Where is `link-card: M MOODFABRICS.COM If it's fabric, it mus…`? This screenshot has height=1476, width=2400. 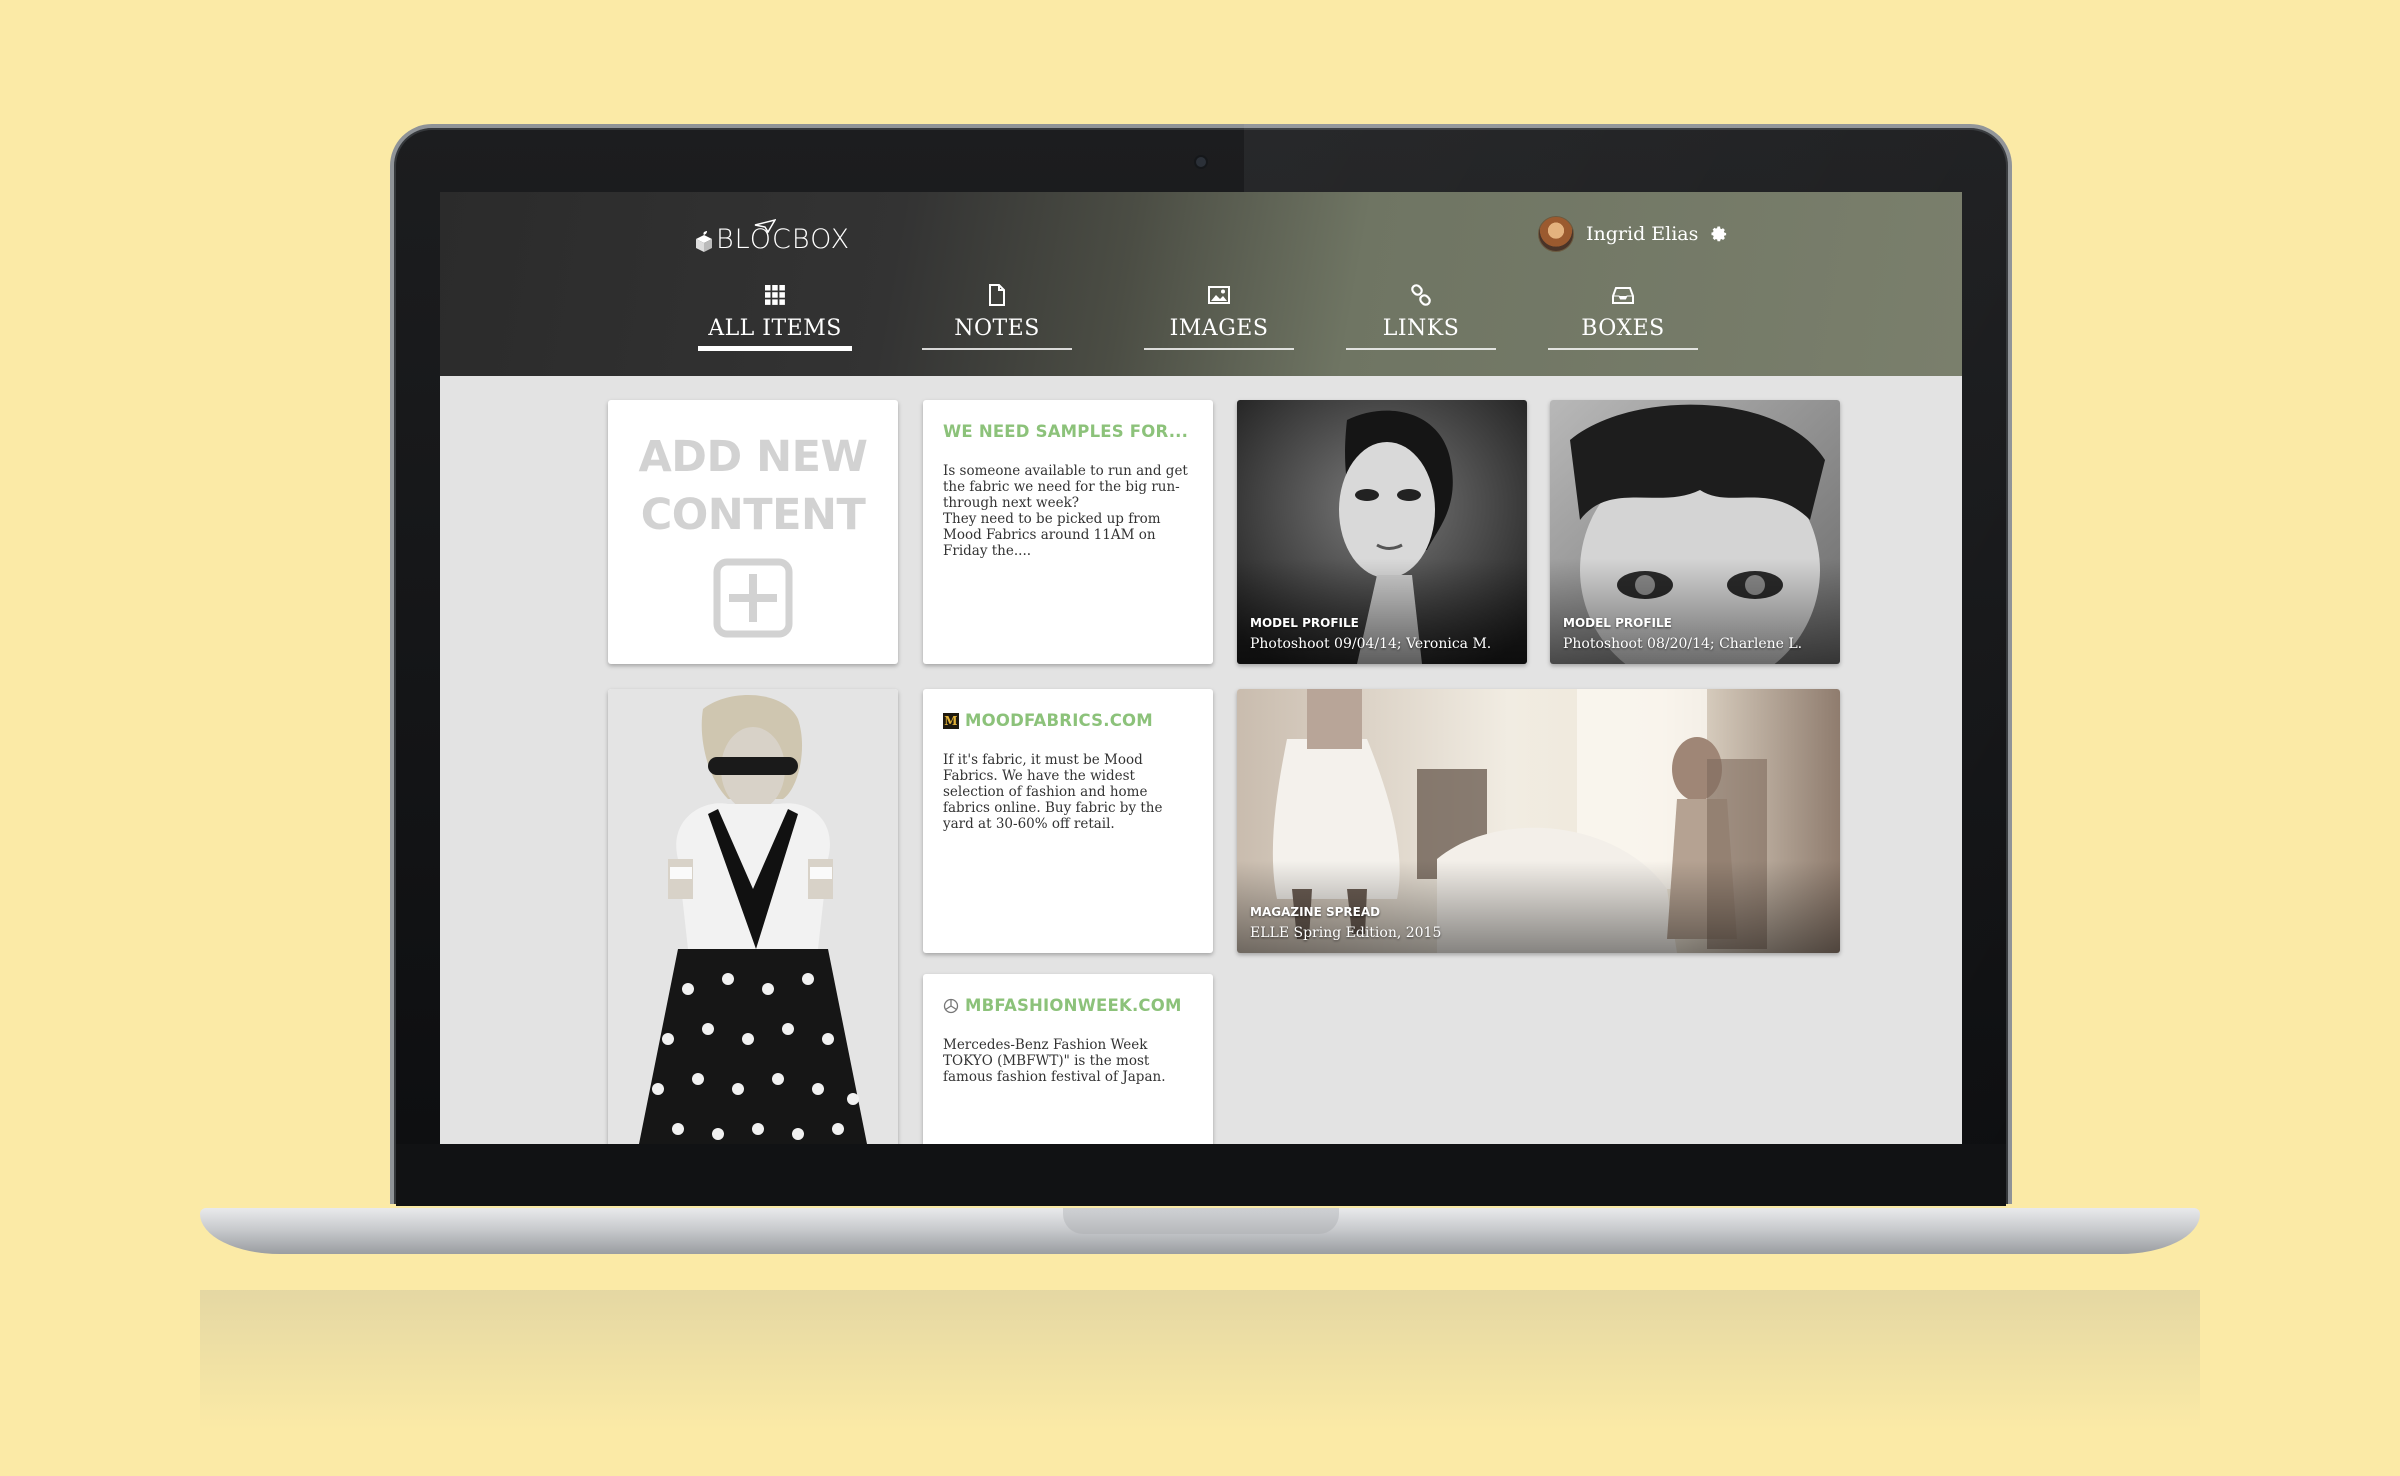
link-card: M MOODFABRICS.COM If it's fabric, it mus… is located at coordinates (1068, 821).